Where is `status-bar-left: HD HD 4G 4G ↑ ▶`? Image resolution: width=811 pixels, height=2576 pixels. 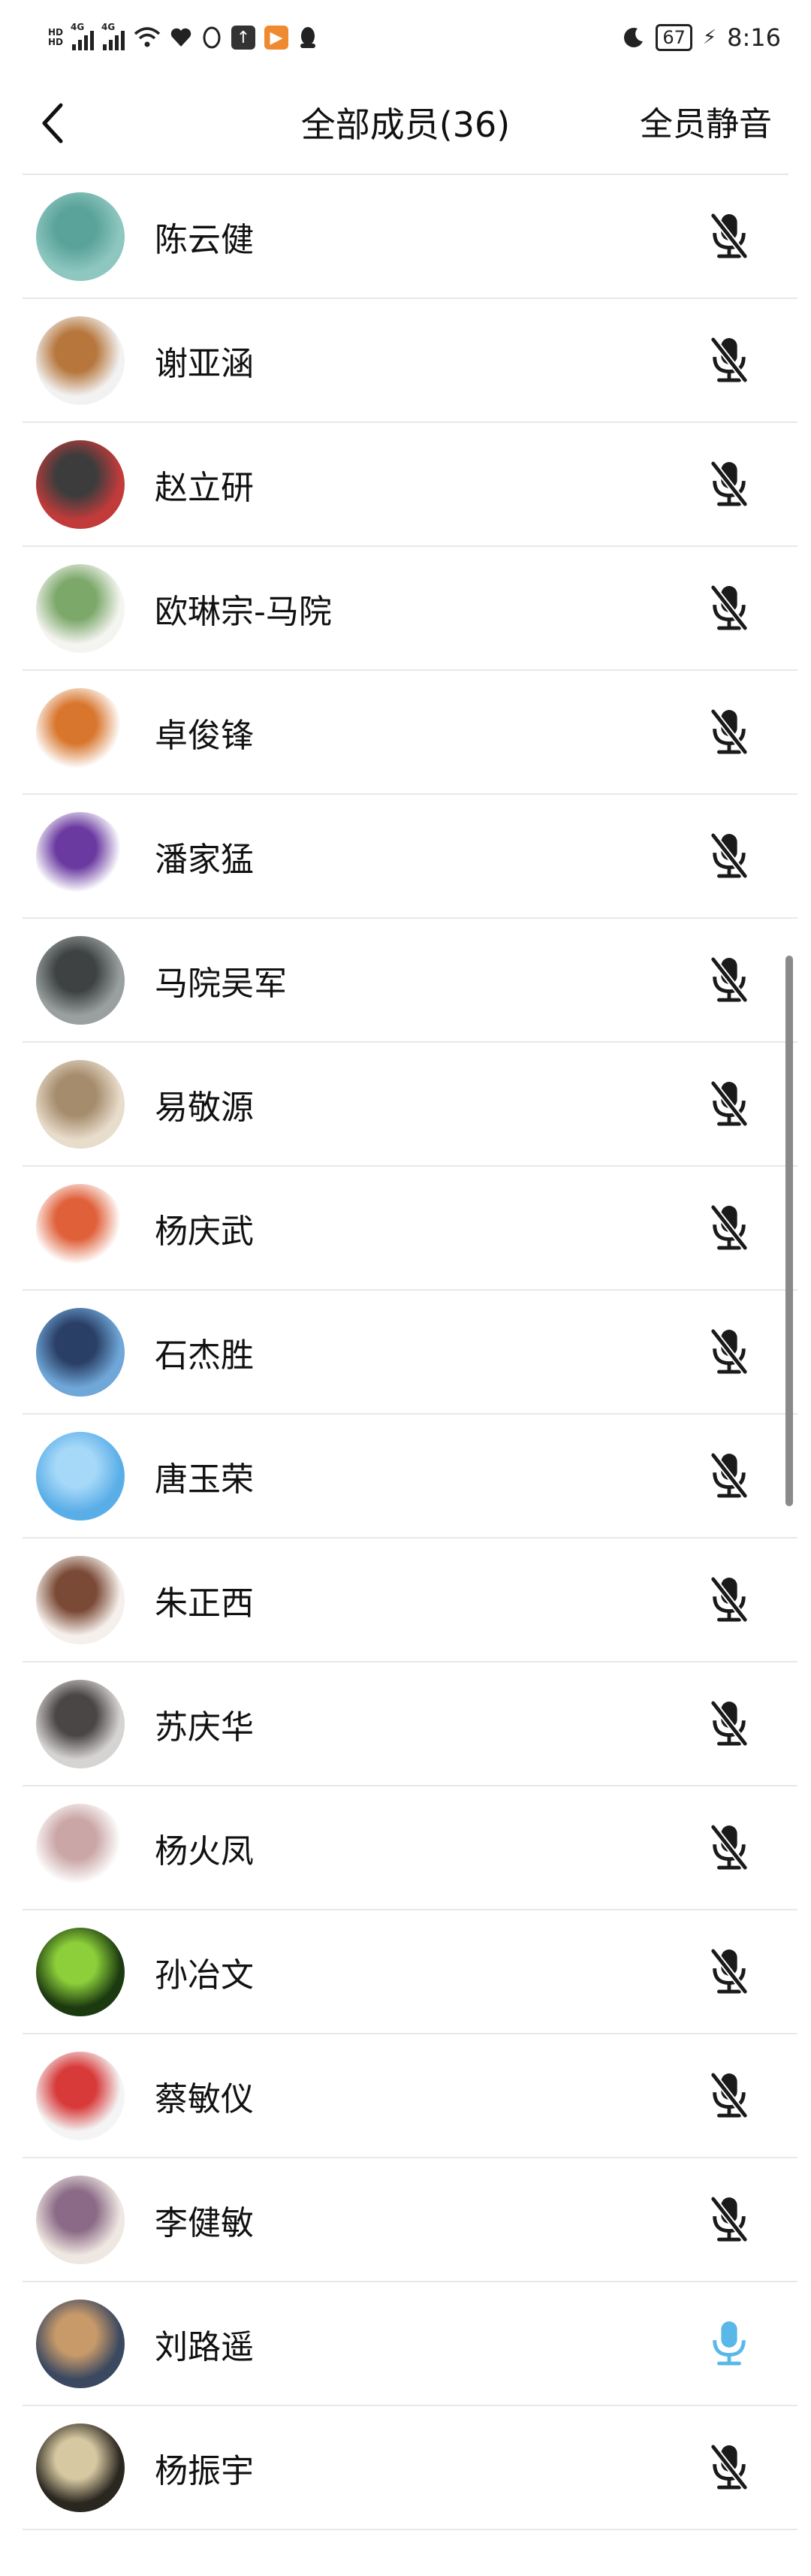
status-bar-left: HD HD 4G 4G ↑ ▶ is located at coordinates (183, 36).